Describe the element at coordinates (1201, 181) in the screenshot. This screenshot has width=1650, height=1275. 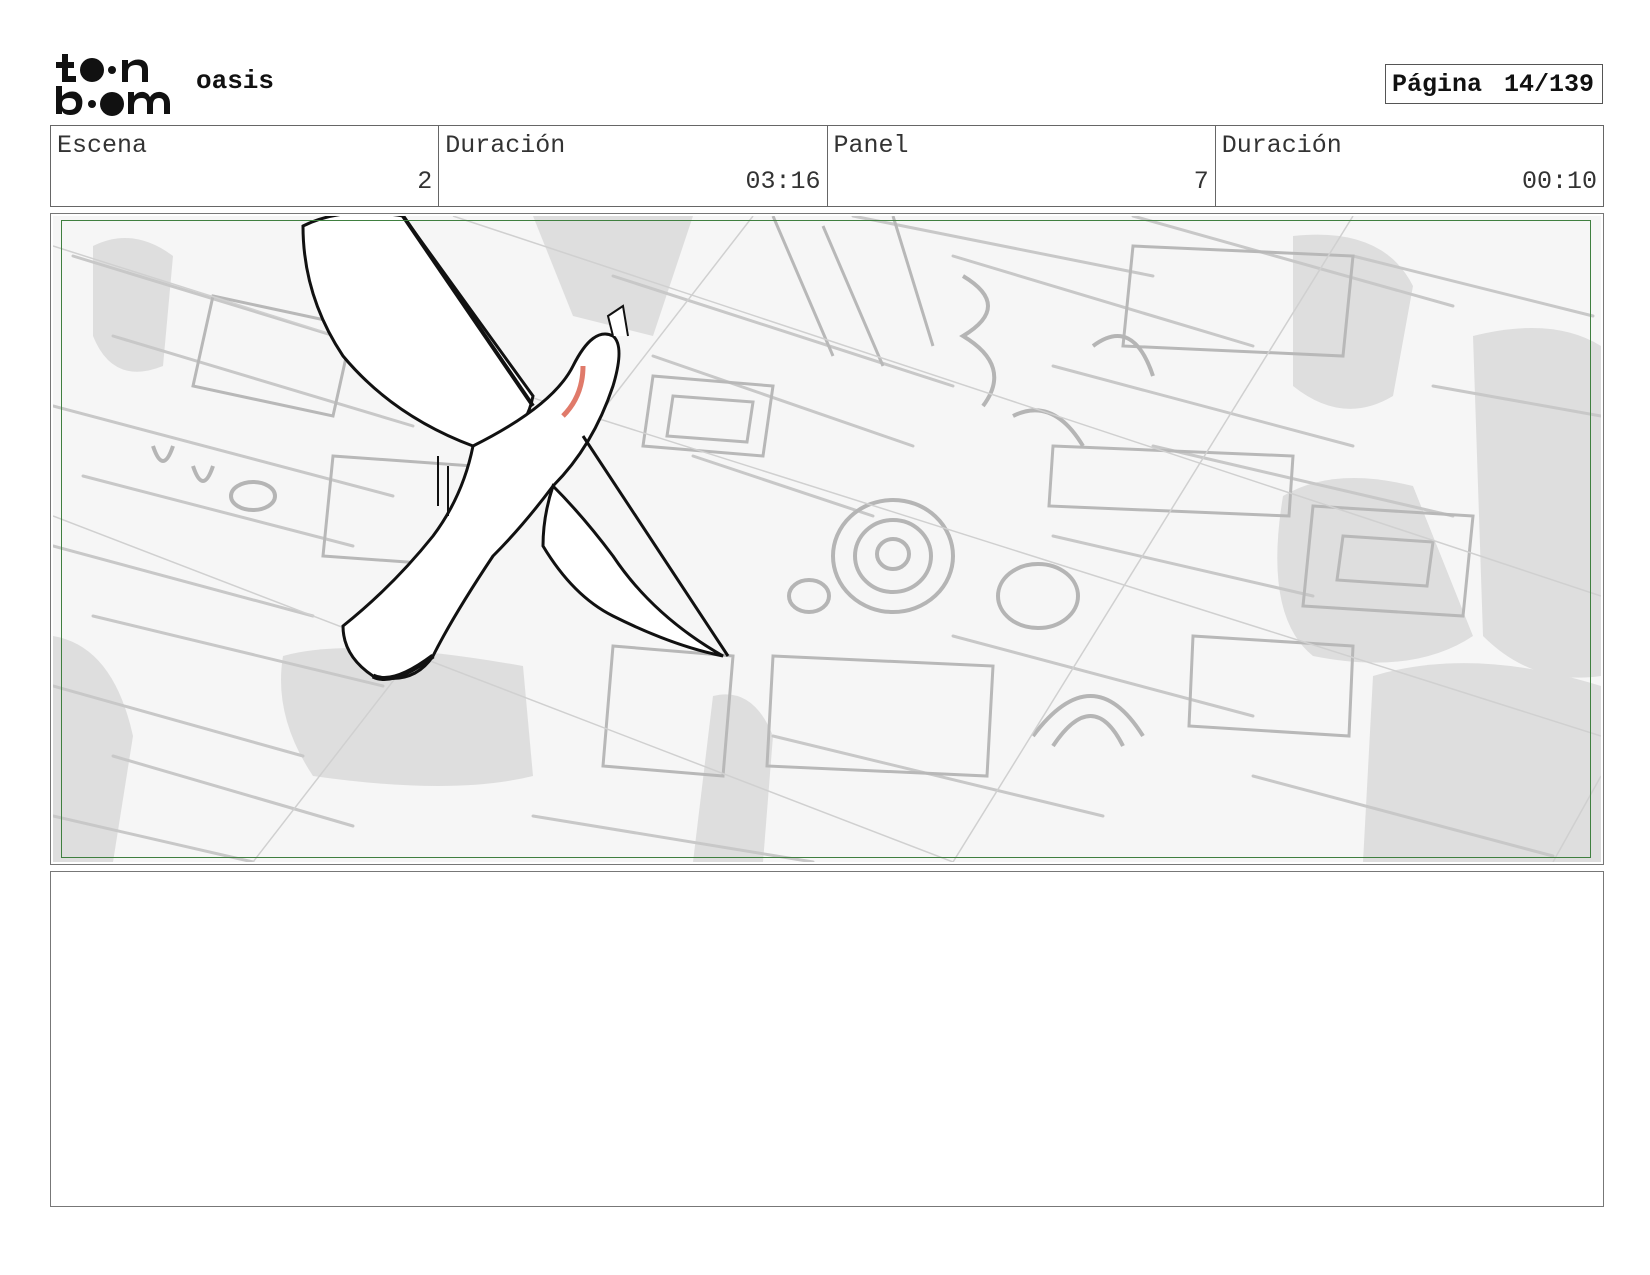
I see `panel-value: 7` at that location.